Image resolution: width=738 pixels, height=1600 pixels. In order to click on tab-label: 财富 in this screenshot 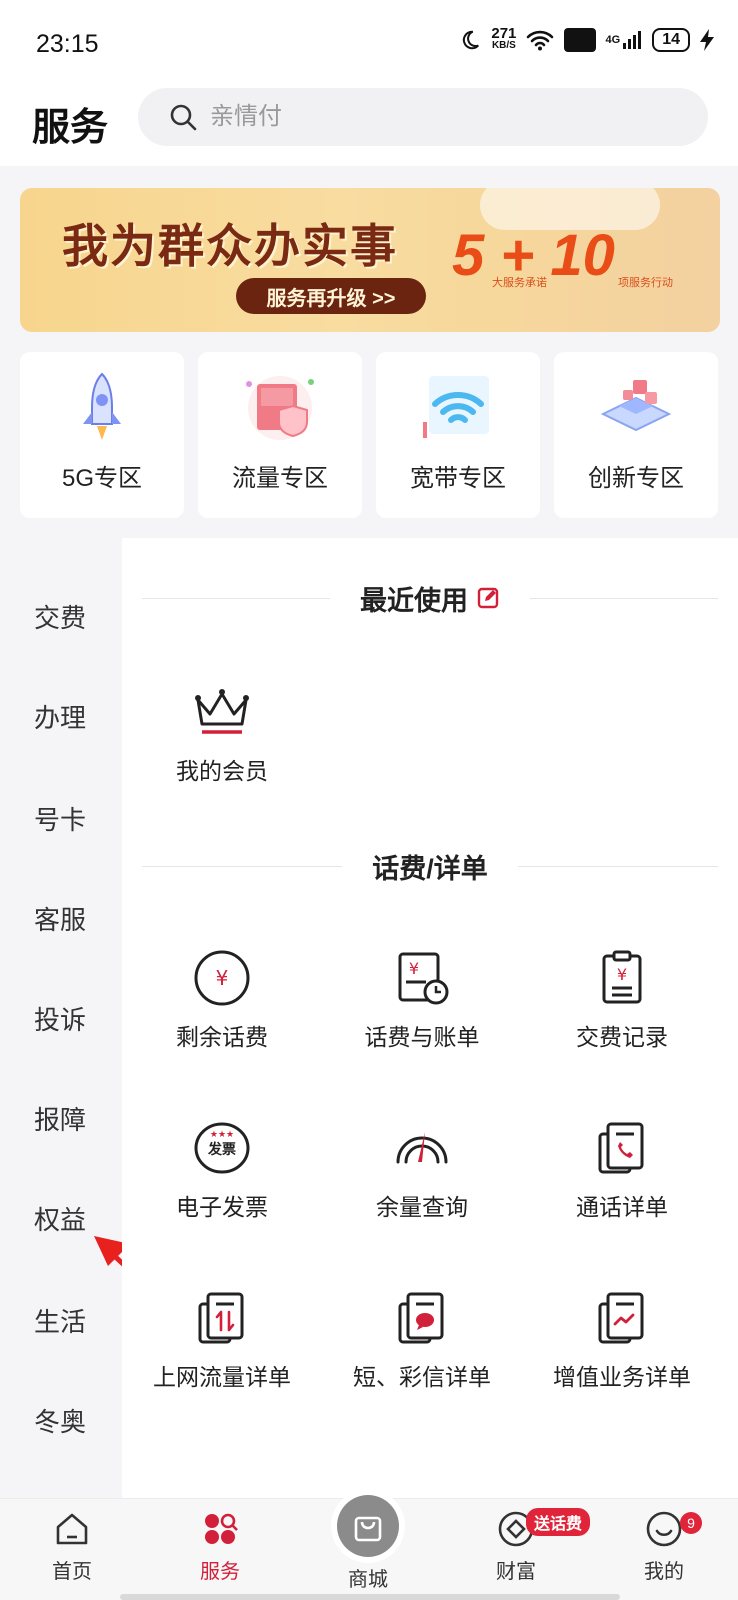, I will do `click(516, 1572)`.